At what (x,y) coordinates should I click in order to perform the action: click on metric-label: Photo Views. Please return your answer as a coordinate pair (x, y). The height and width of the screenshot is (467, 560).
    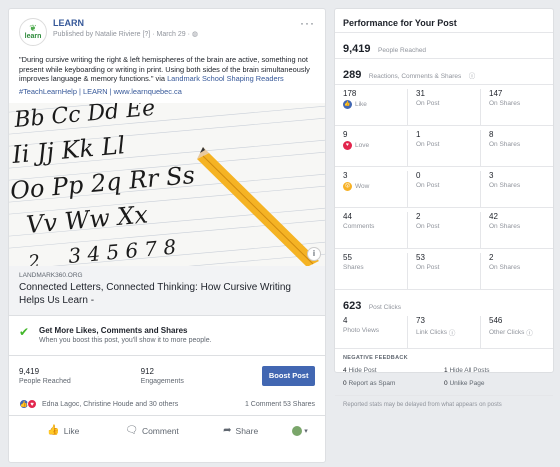
    Looking at the image, I should click on (361, 330).